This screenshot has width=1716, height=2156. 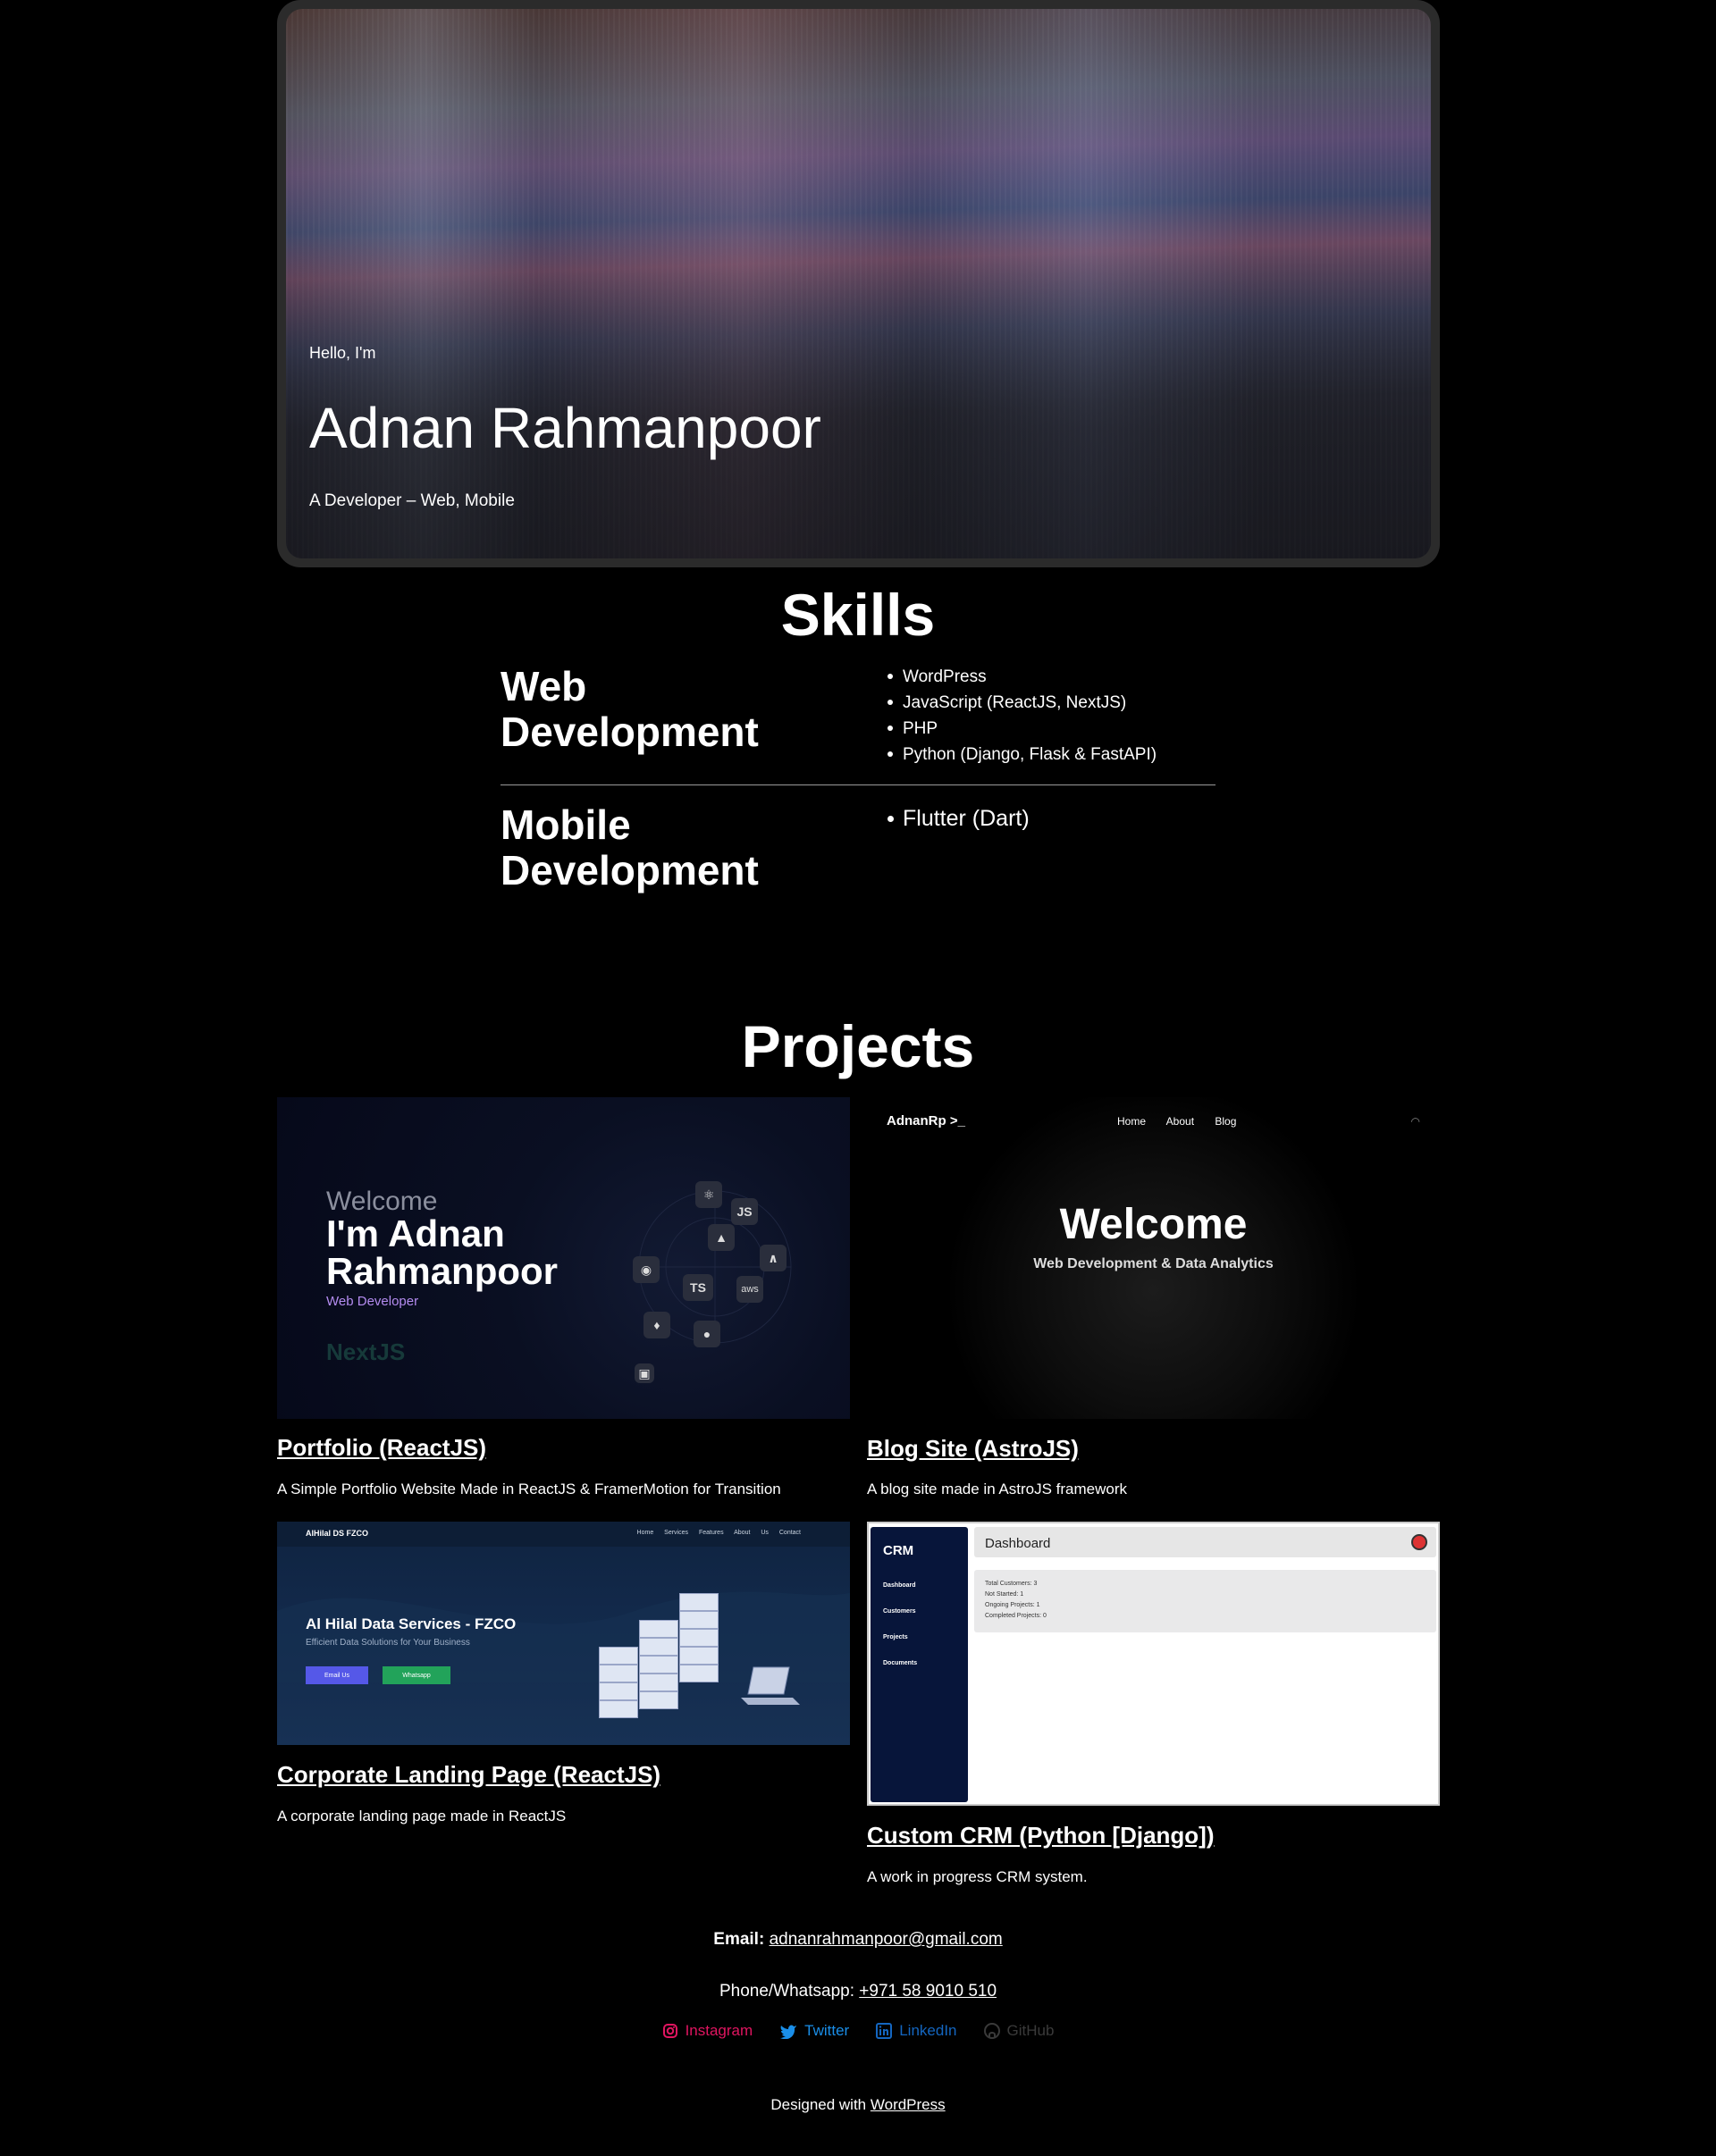 I want to click on skill-item: PHP, so click(x=1021, y=729).